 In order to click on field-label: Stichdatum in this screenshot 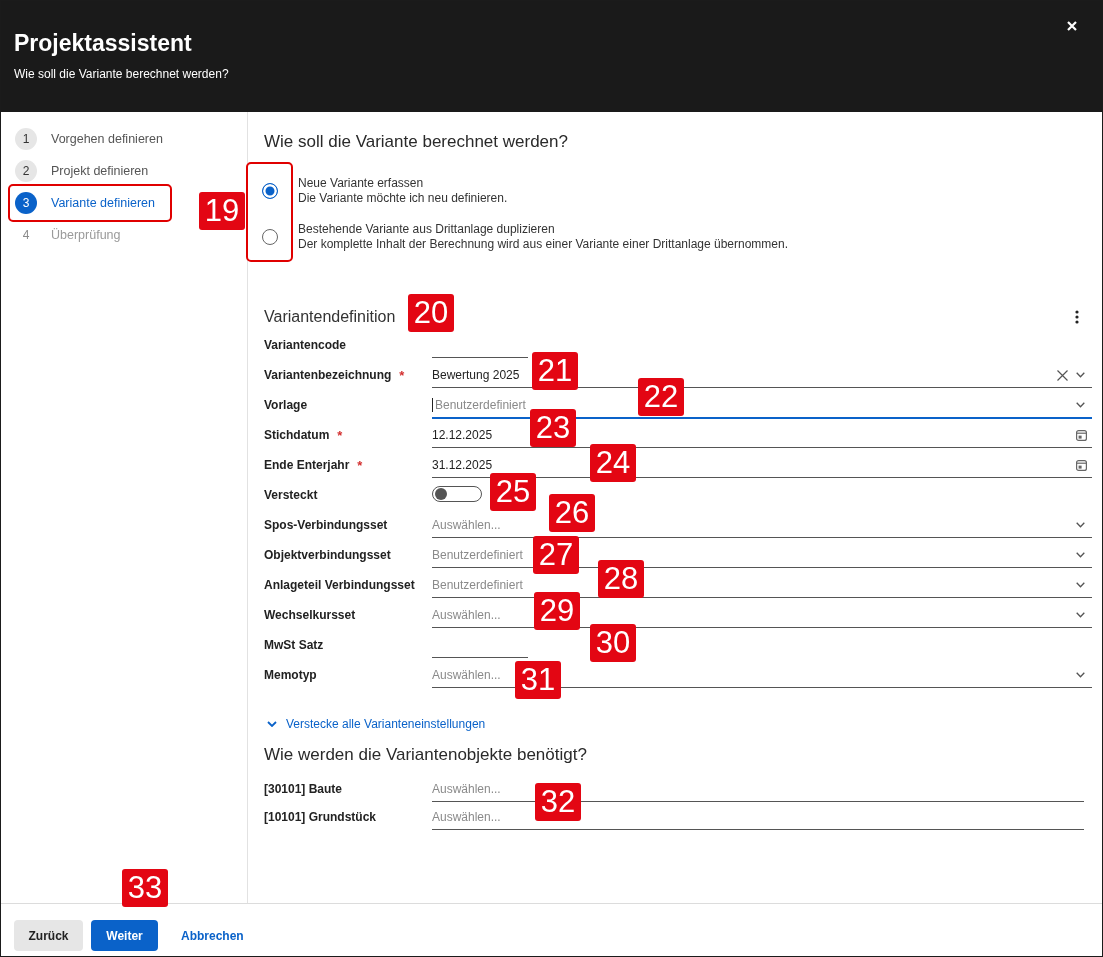, I will do `click(297, 435)`.